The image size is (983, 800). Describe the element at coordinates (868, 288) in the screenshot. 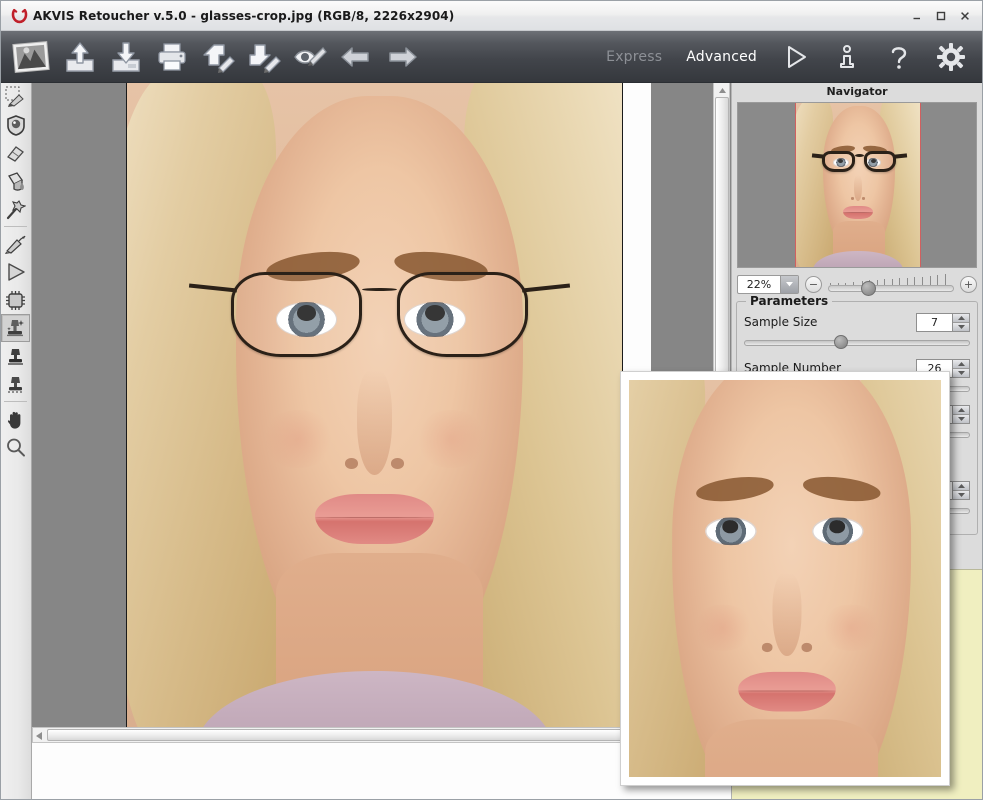

I see `zoom-slider-knob` at that location.